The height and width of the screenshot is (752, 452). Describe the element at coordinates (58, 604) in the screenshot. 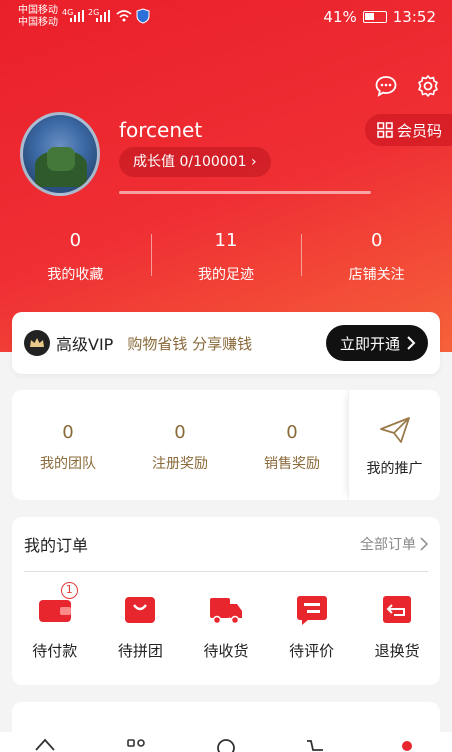

I see `wallet-icon: 1` at that location.